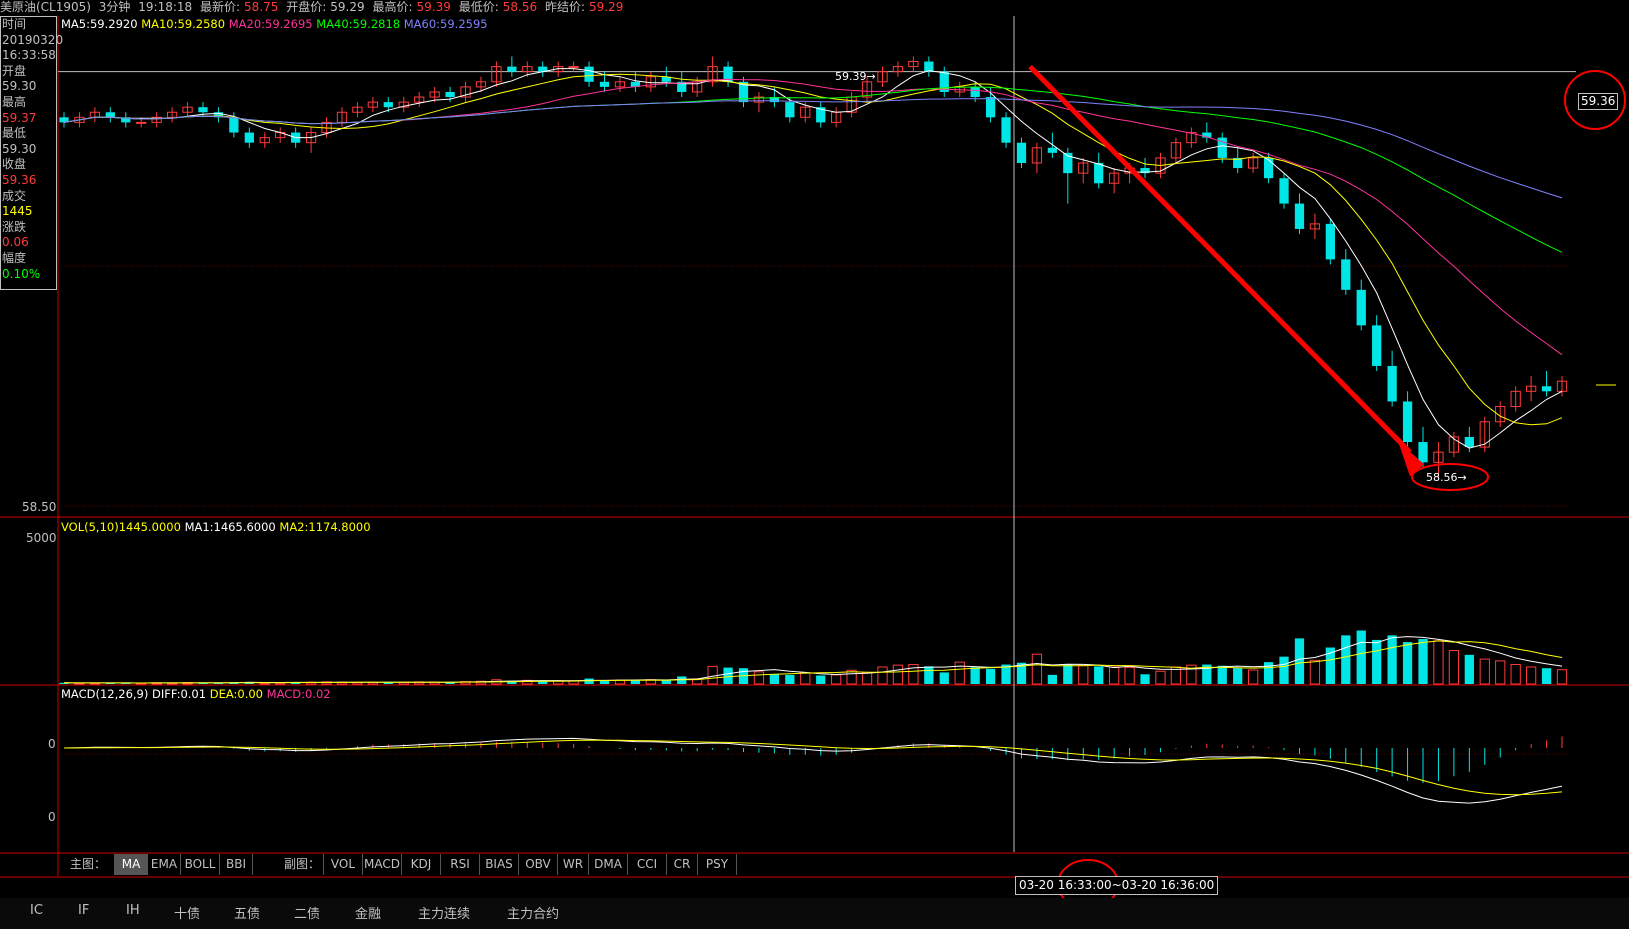  Describe the element at coordinates (433, 7) in the screenshot. I see `high-price-value: 59.39` at that location.